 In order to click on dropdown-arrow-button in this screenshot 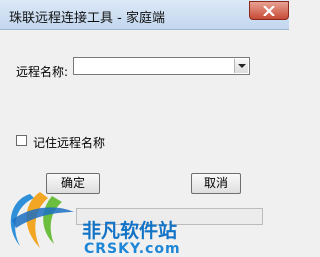, I will do `click(241, 66)`.